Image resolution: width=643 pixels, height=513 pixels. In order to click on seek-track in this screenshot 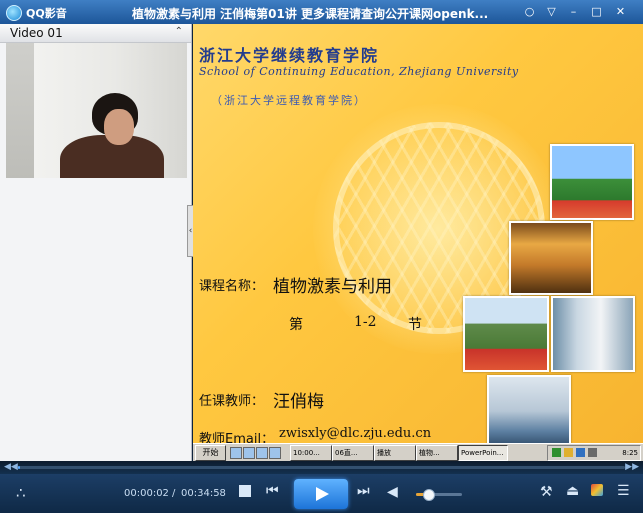, I will do `click(321, 467)`.